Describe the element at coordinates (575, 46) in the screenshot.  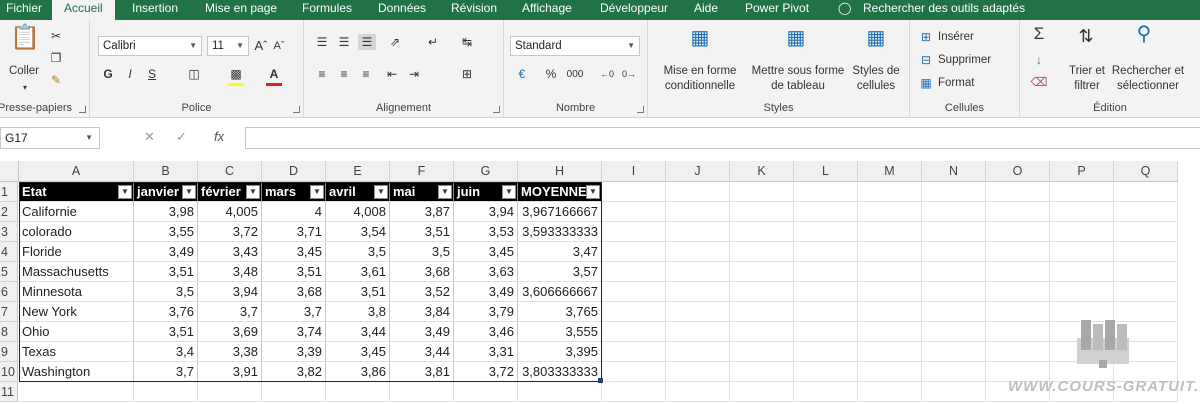
I see `number-format-combo: Standard ▼` at that location.